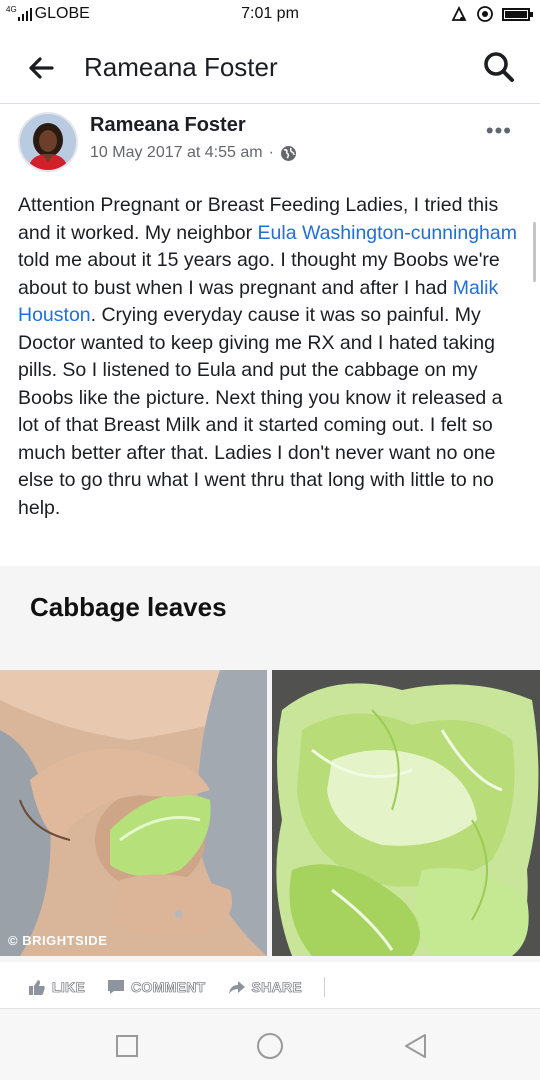 This screenshot has width=540, height=1080. I want to click on thumbs-up-icon, so click(37, 987).